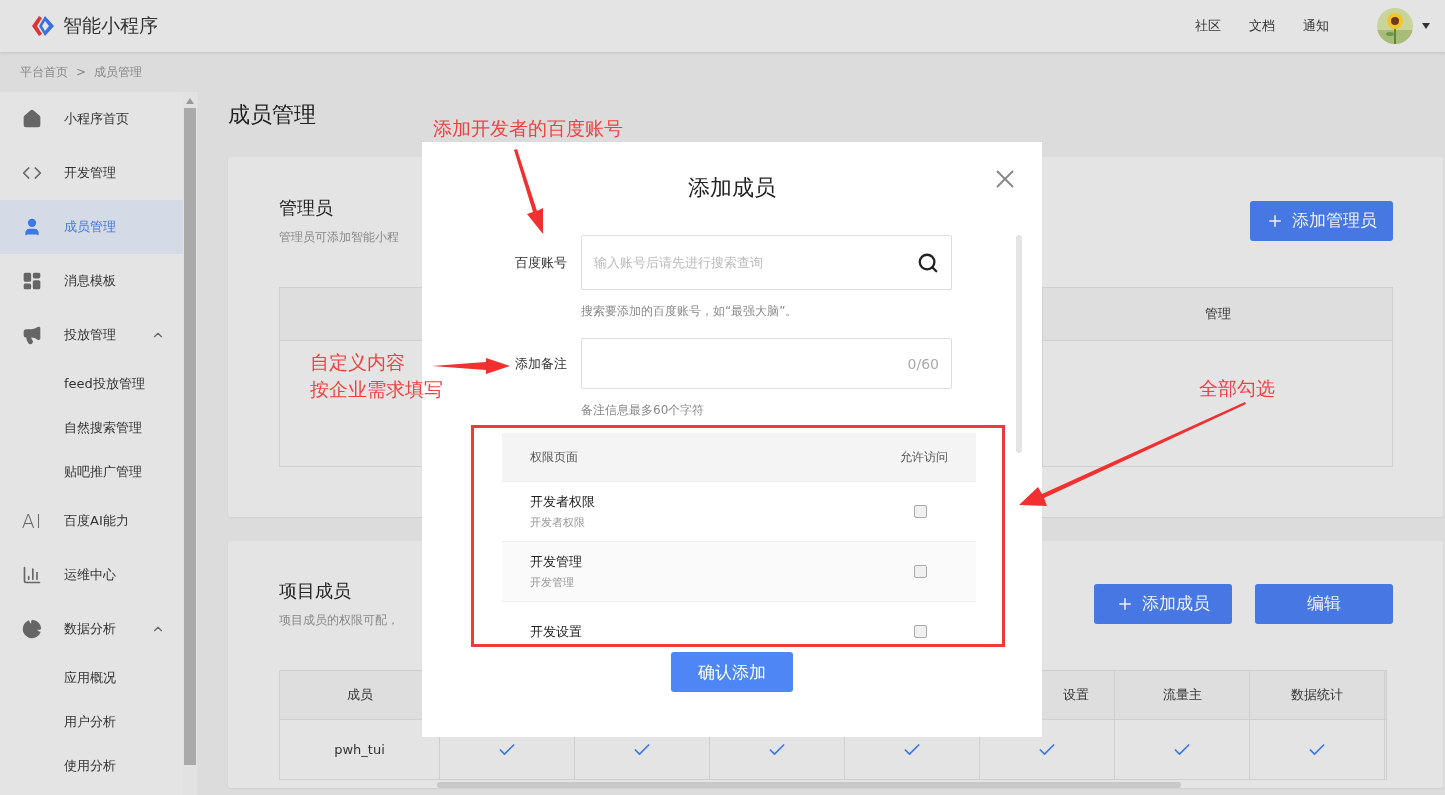  Describe the element at coordinates (923, 363) in the screenshot. I see `char-counter: 0/60` at that location.